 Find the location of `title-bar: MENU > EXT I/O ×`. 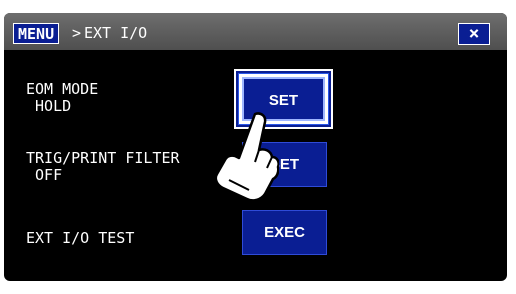

title-bar: MENU > EXT I/O × is located at coordinates (255, 31).